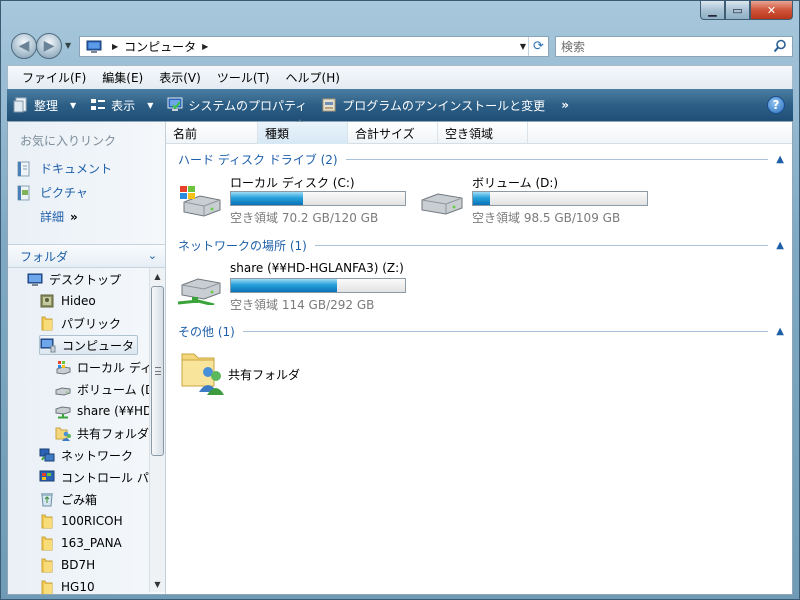 This screenshot has height=600, width=800. I want to click on navigation-row: ◀ ▶ ▼ ▶ コンピュータ ▶ ▼ ⟳, so click(400, 46).